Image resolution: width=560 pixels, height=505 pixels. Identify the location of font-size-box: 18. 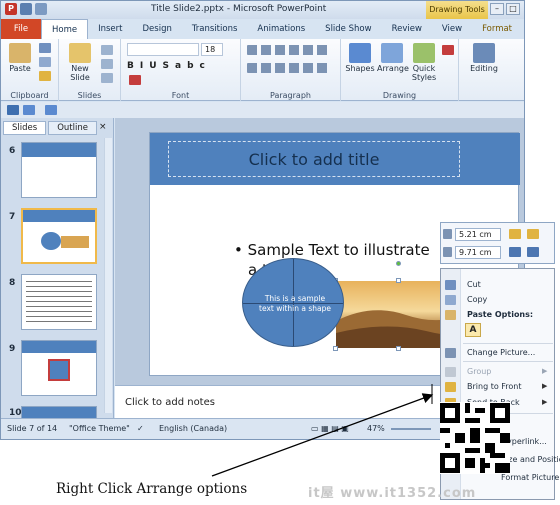
(212, 49).